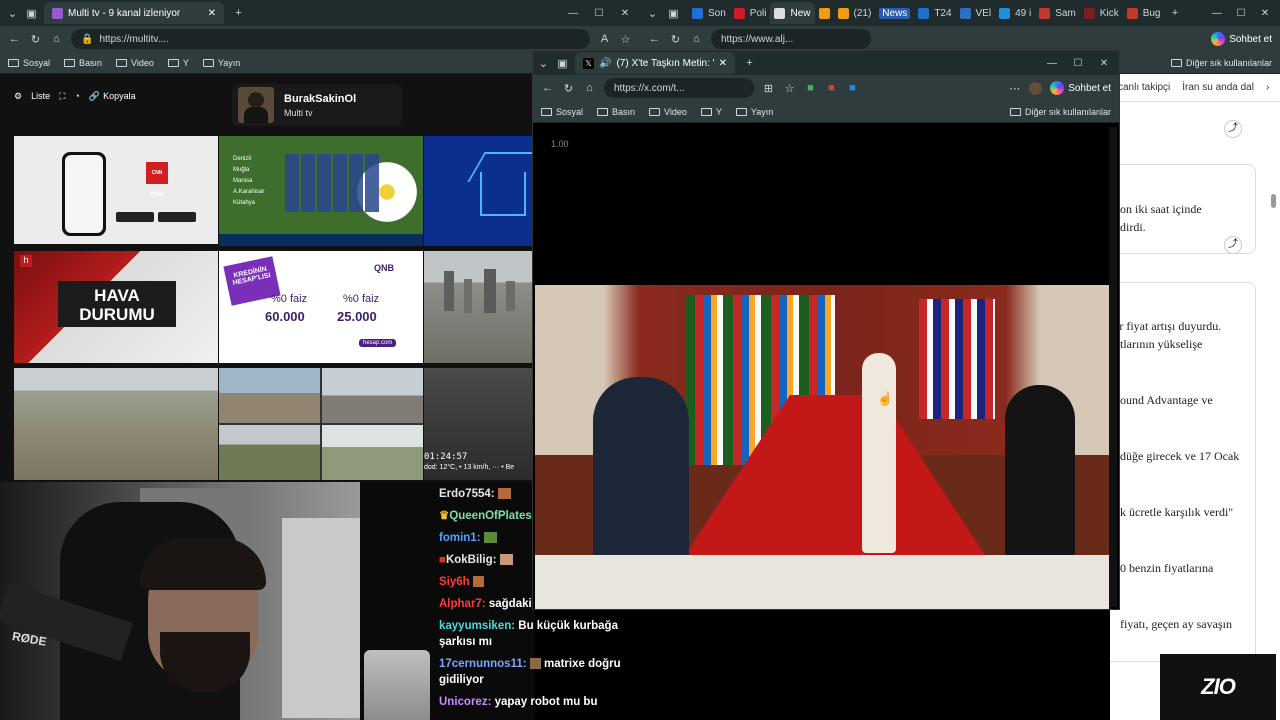 This screenshot has height=720, width=1280. What do you see at coordinates (1166, 400) in the screenshot?
I see `article-line: ound Advantage ve` at bounding box center [1166, 400].